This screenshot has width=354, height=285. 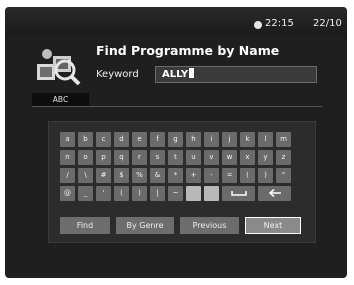 What do you see at coordinates (175, 175) in the screenshot?
I see `key-asterisk: *` at bounding box center [175, 175].